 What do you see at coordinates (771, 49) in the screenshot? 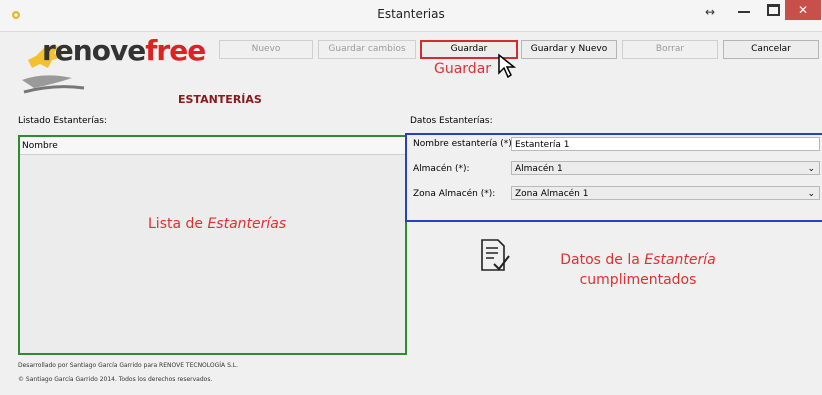
I see `cancelar-button: Cancelar` at bounding box center [771, 49].